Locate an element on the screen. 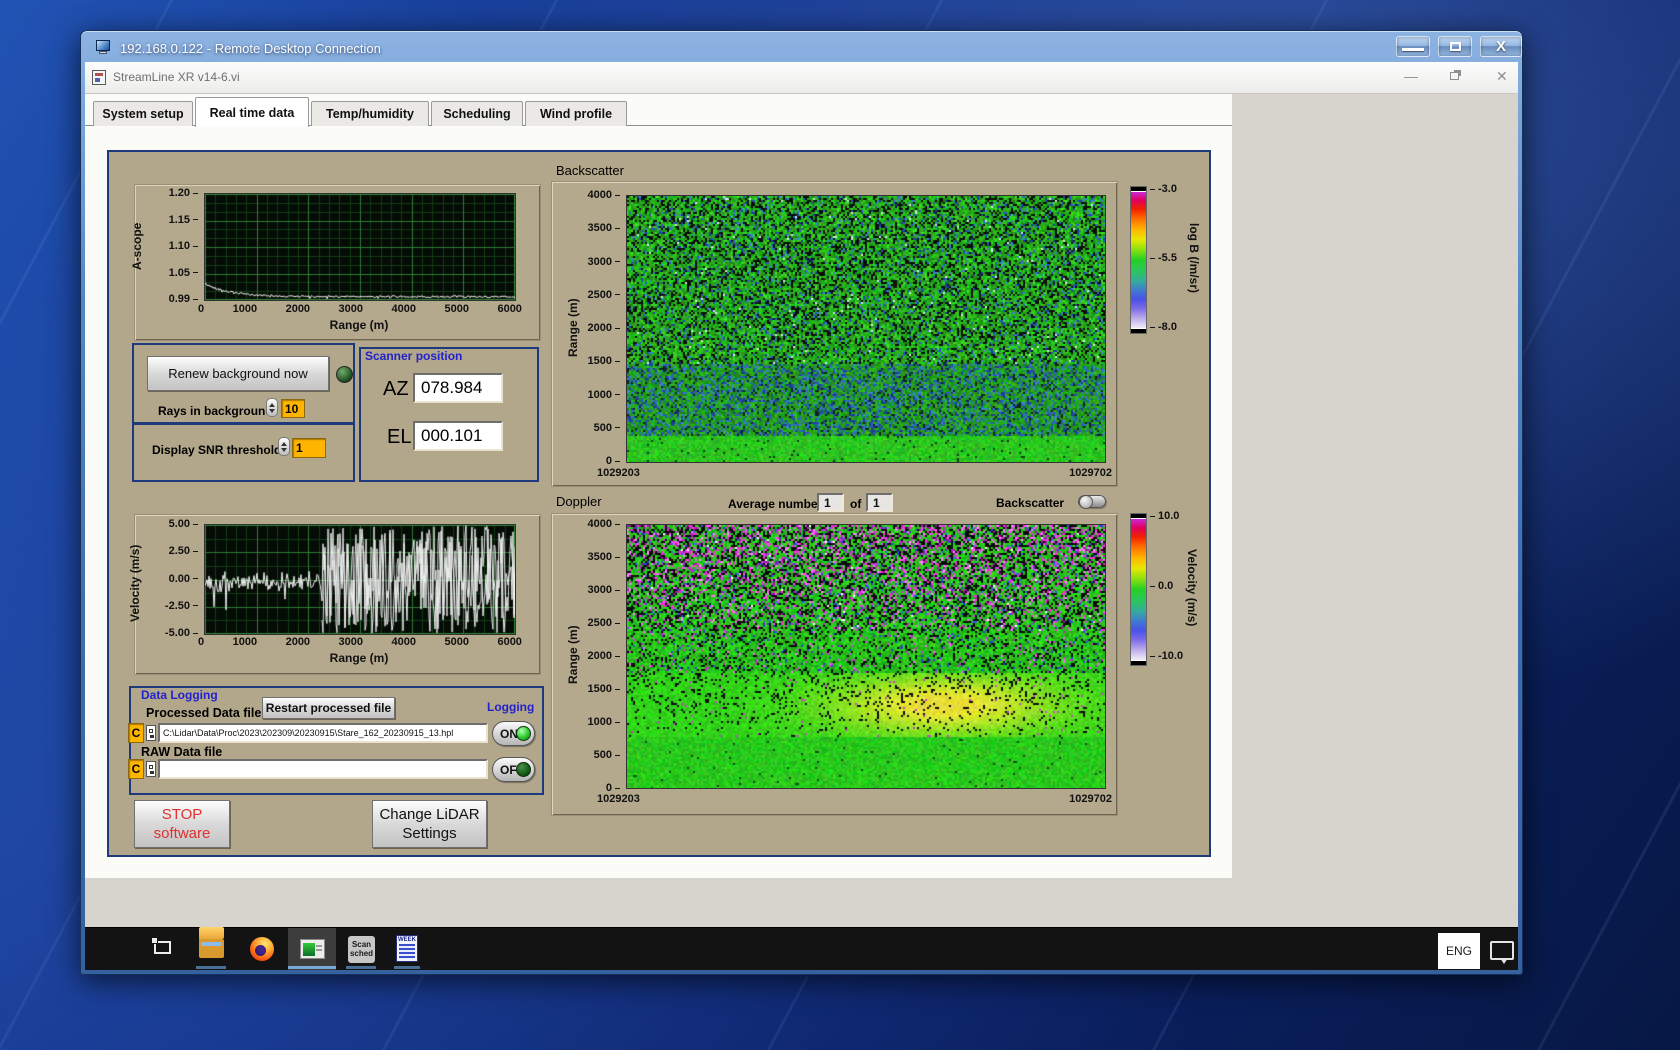 This screenshot has width=1680, height=1050. week-document-icon: WEEK is located at coordinates (407, 948).